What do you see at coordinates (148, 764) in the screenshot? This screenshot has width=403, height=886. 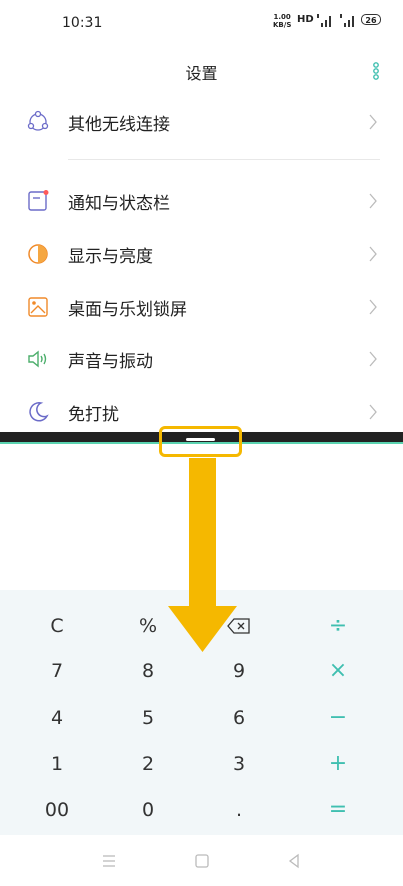 I see `key-2: 2` at bounding box center [148, 764].